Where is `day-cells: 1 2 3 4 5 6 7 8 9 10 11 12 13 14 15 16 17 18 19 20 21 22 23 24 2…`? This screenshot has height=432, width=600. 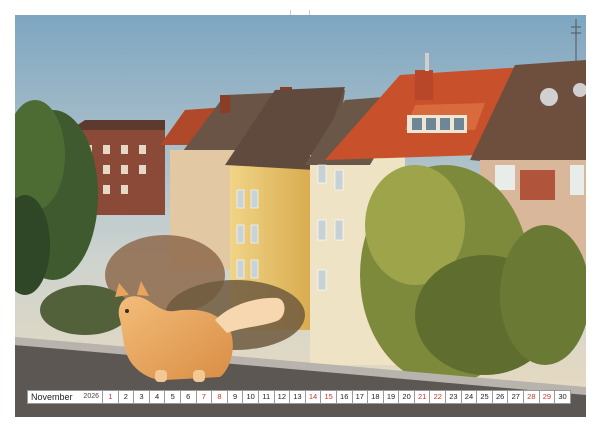
day-cells: 1 2 3 4 5 6 7 8 9 10 11 12 13 14 15 16 17 18 19 20 21 22 23 24 2… is located at coordinates (337, 397).